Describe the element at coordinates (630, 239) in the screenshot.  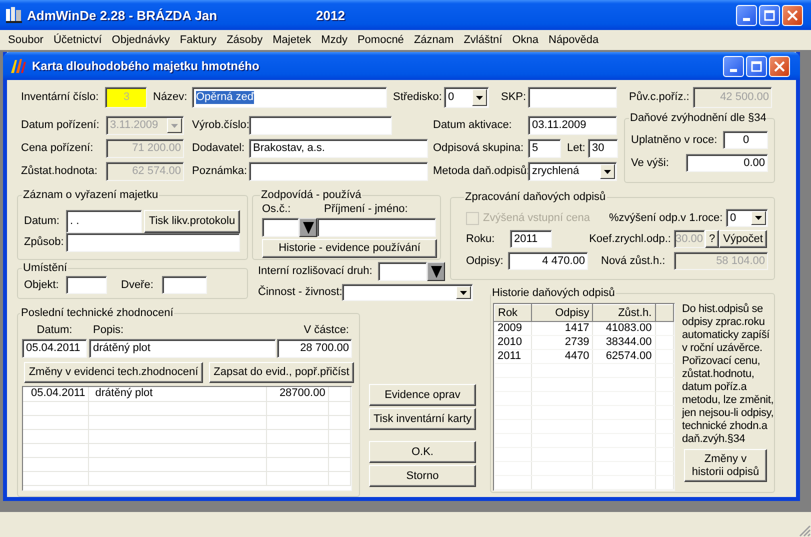
I see `field-label: Koef.zrychl.odp.:` at that location.